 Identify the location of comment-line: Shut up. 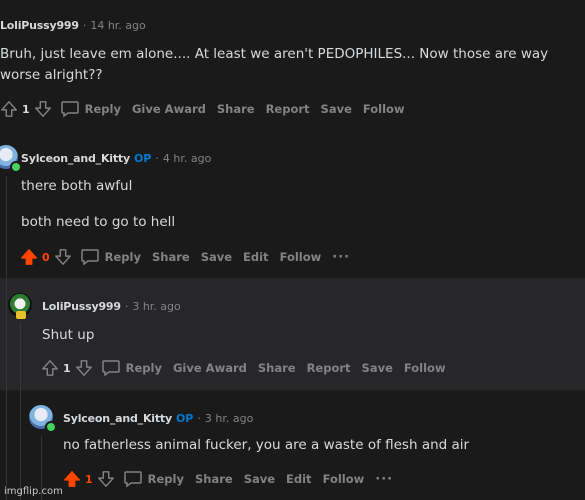
(68, 335).